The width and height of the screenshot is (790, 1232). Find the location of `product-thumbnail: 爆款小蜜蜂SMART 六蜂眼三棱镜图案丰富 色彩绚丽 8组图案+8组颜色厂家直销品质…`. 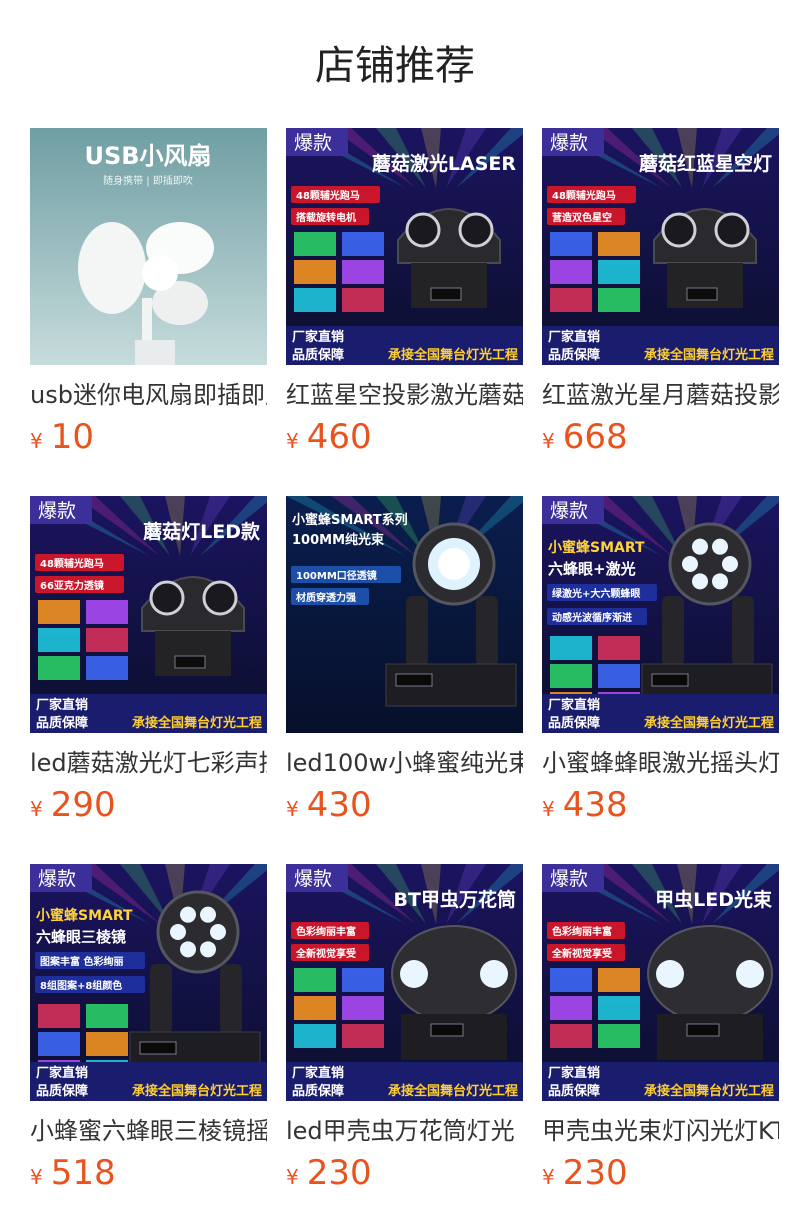

product-thumbnail: 爆款小蜜蜂SMART 六蜂眼三棱镜图案丰富 色彩绚丽 8组图案+8组颜色厂家直销品质… is located at coordinates (148, 982).